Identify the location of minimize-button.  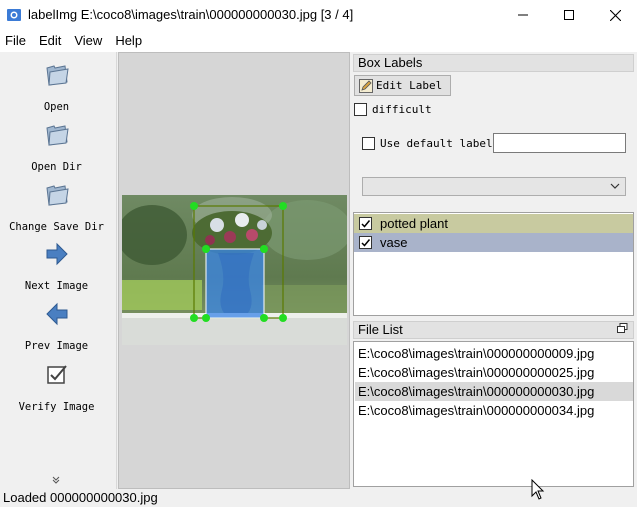
(523, 15).